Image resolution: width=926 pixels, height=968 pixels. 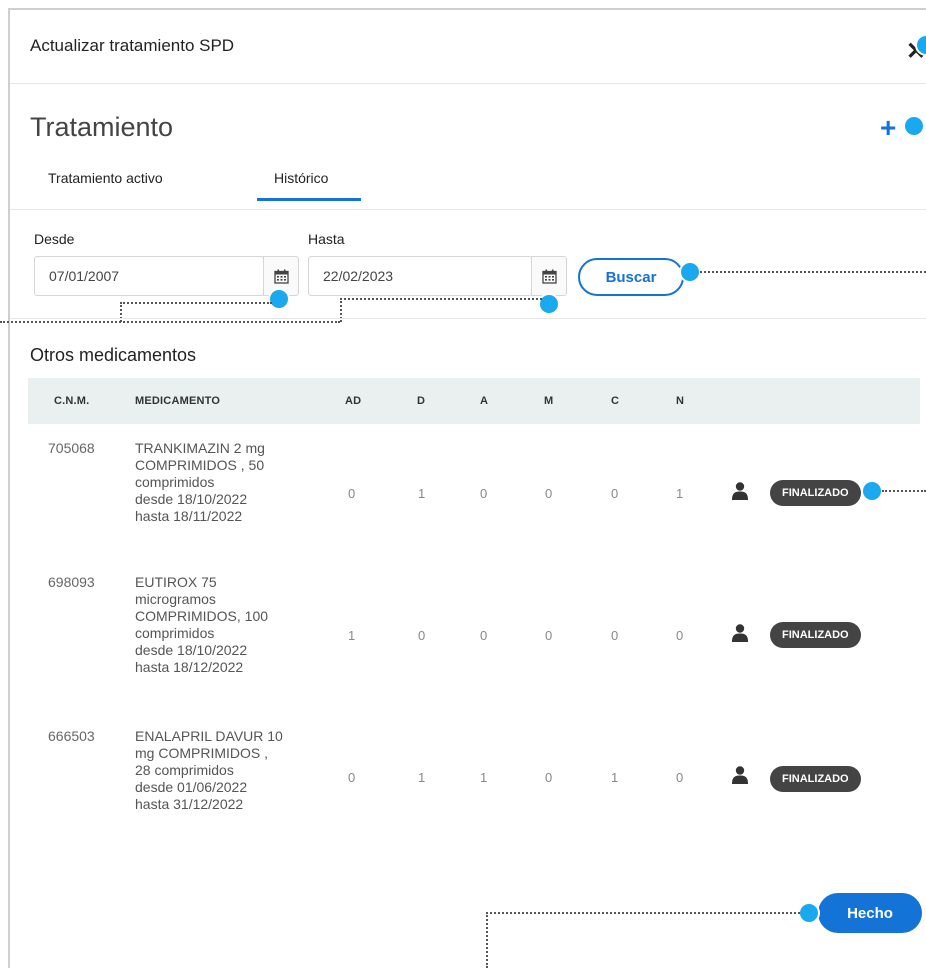 I want to click on hotspot-add, so click(x=914, y=126).